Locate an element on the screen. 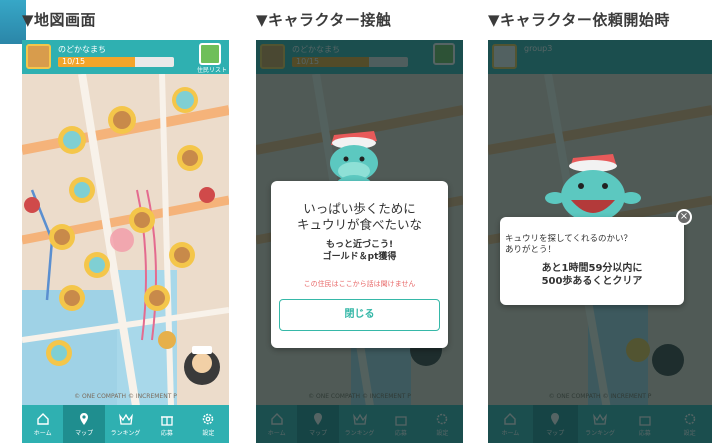 This screenshot has height=443, width=712. close-icon: × is located at coordinates (684, 217).